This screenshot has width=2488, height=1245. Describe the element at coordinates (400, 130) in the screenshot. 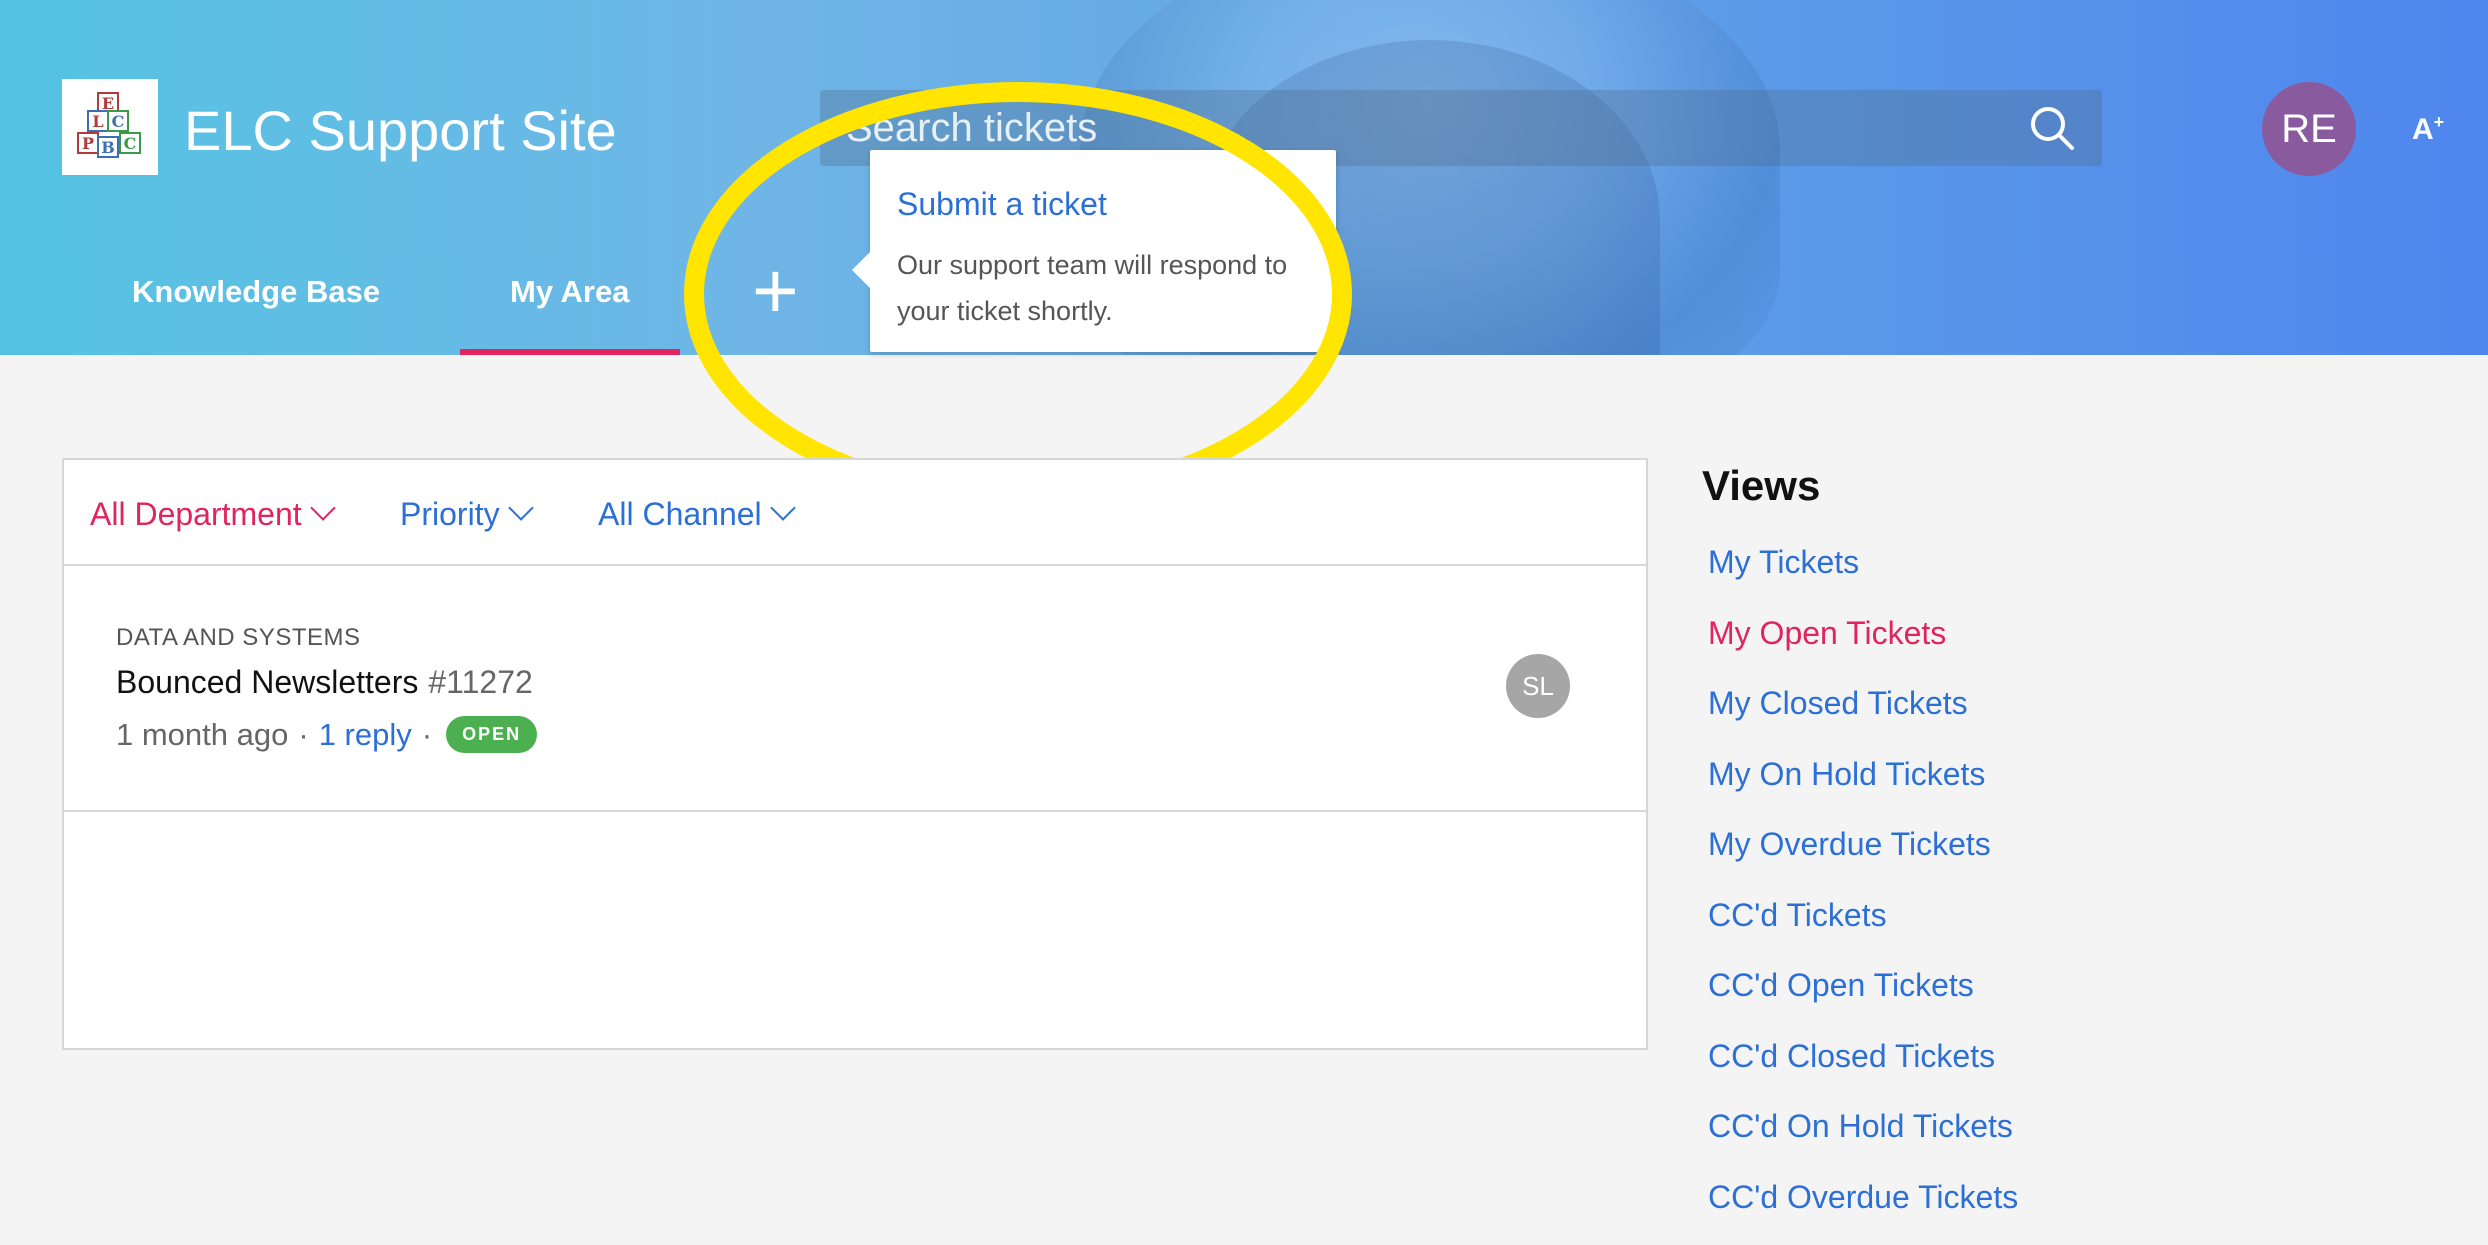

I see `site-title: ELC Support Site` at that location.